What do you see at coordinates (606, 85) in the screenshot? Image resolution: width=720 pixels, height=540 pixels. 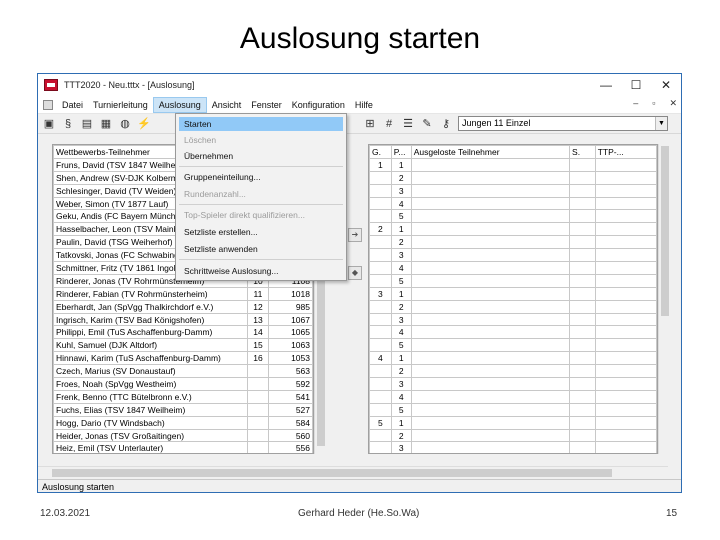 I see `minimize-button: —` at bounding box center [606, 85].